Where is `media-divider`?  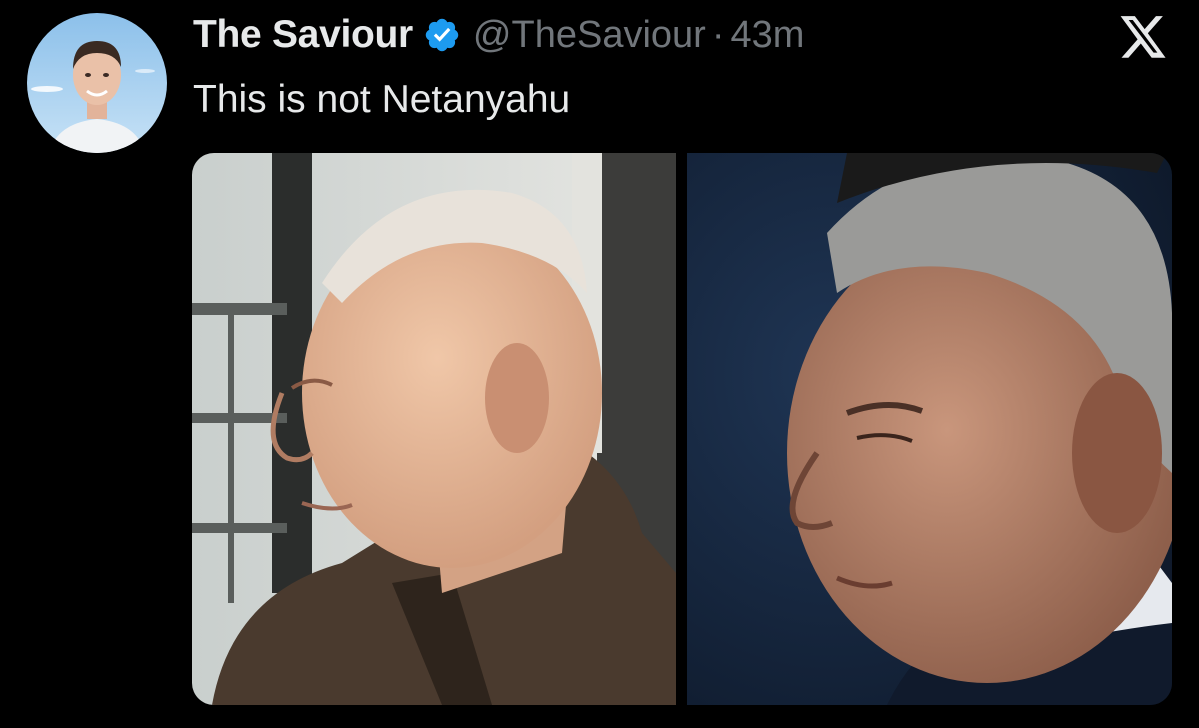
media-divider is located at coordinates (681, 429).